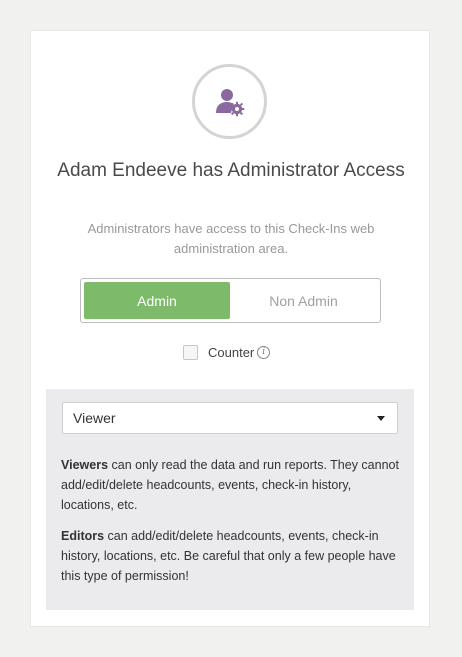 The height and width of the screenshot is (657, 462). I want to click on caret-down-icon, so click(381, 418).